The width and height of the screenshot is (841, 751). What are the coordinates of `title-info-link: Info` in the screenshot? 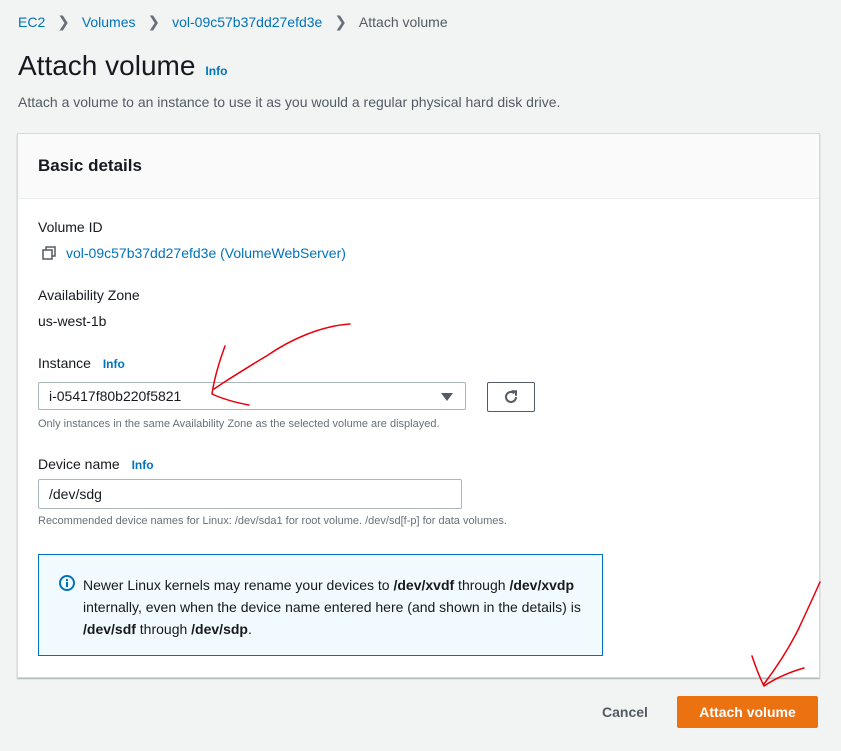 It's located at (216, 71).